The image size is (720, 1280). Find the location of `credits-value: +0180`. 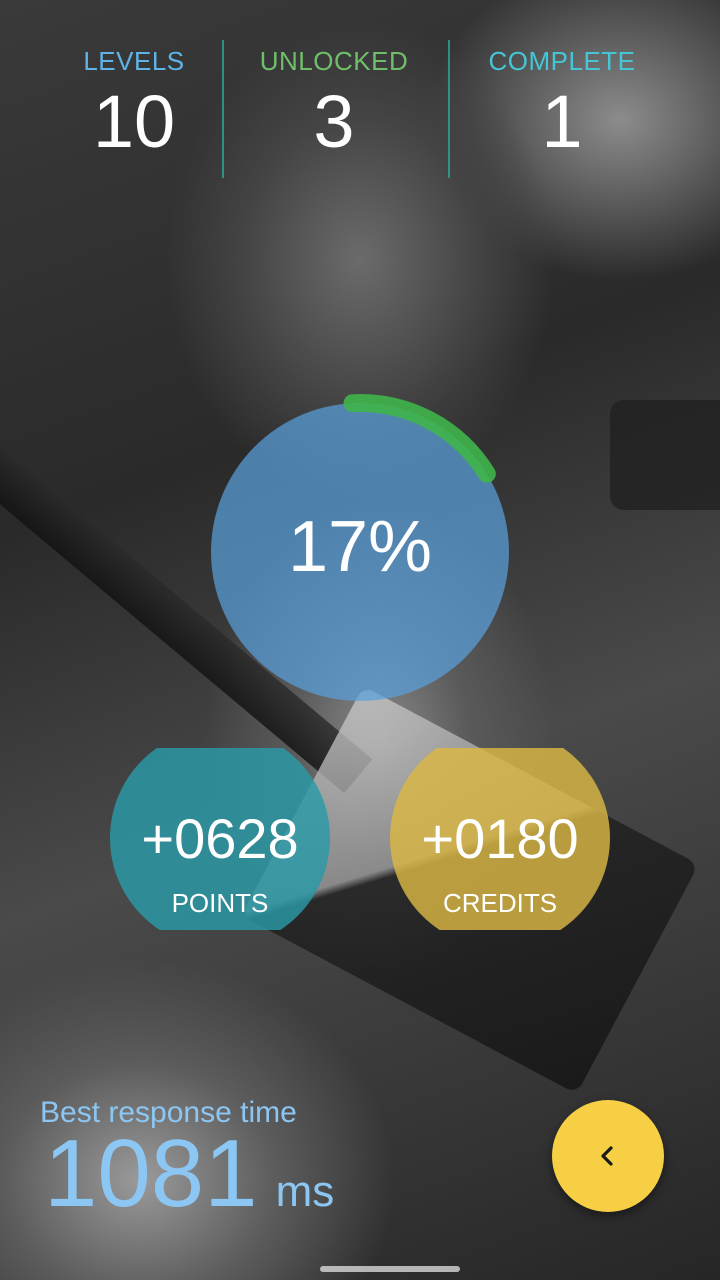

credits-value: +0180 is located at coordinates (500, 838).